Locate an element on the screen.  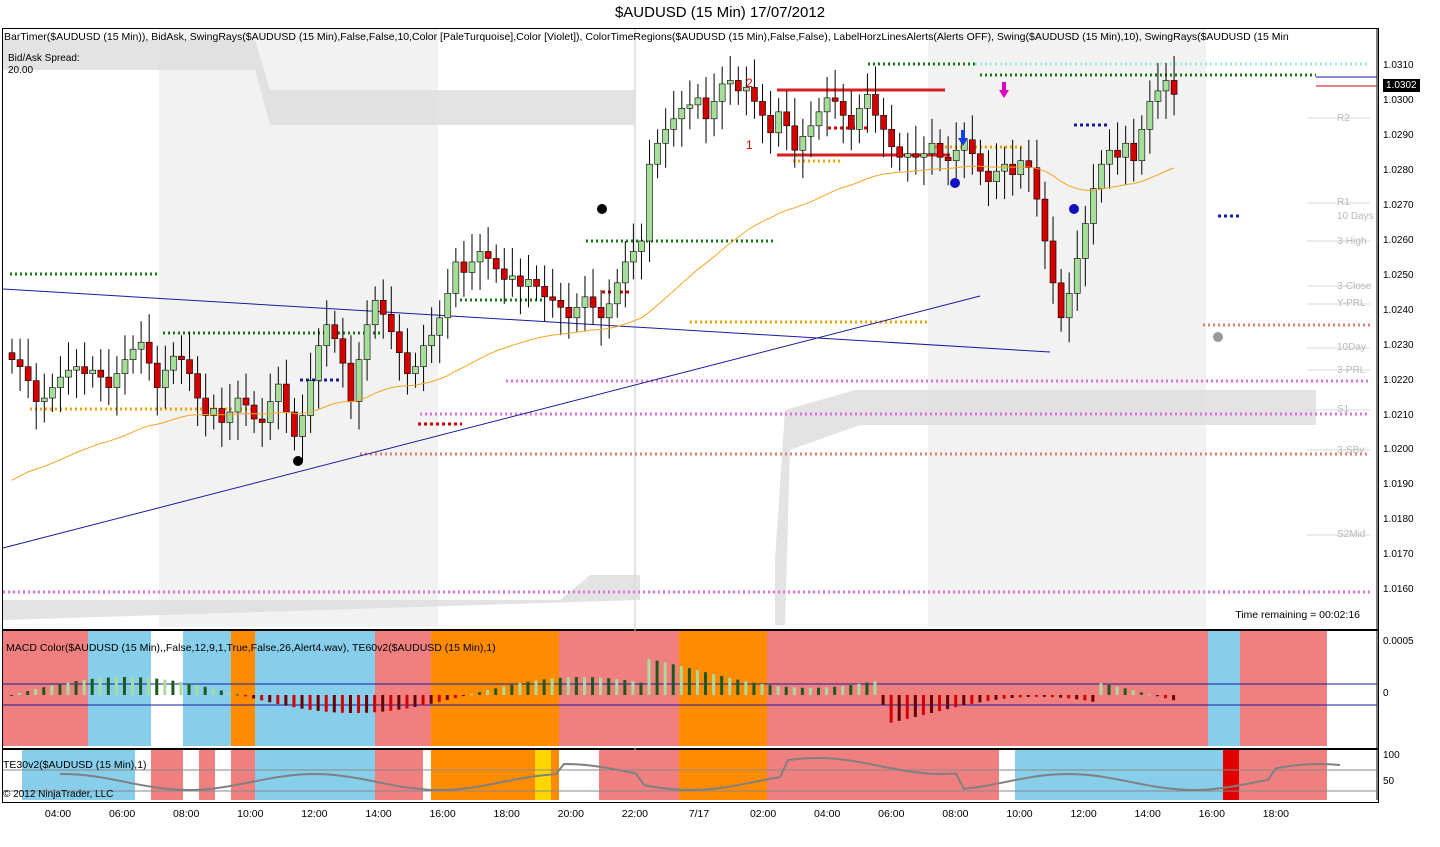
indicator-tick-label: 0 is located at coordinates (1386, 693).